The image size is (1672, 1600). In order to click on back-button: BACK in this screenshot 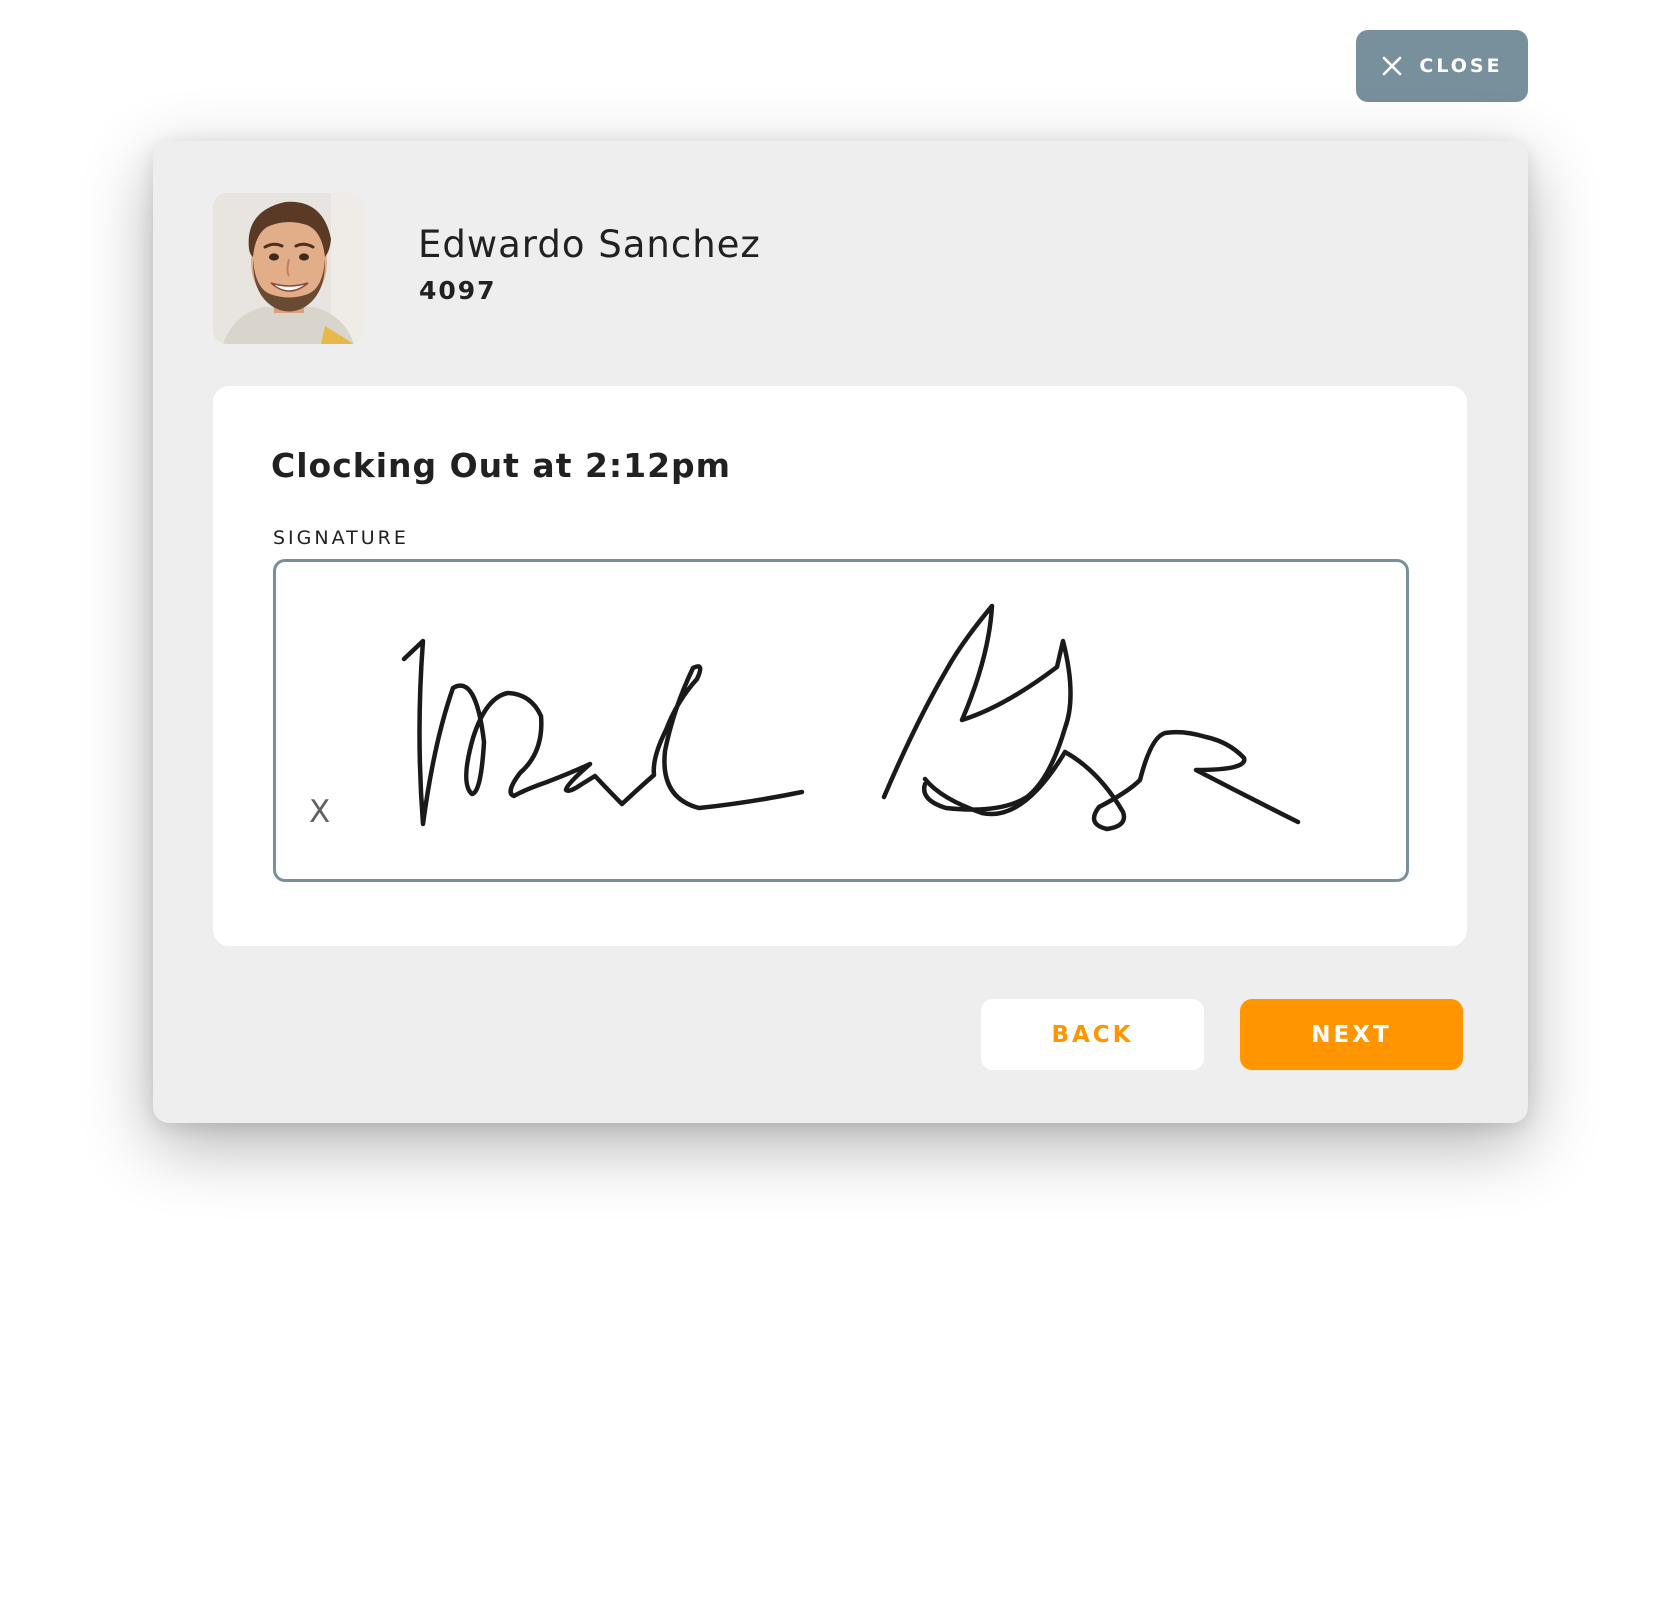, I will do `click(1092, 1034)`.